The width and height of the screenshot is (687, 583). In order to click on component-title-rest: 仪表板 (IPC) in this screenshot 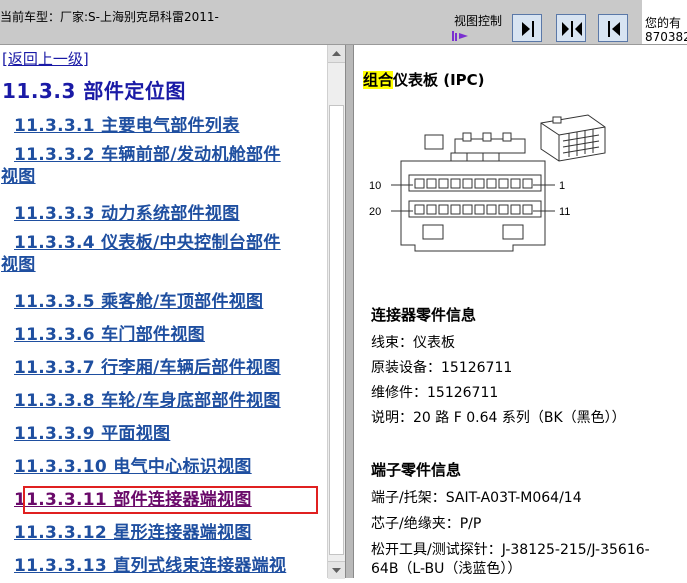, I will do `click(439, 80)`.